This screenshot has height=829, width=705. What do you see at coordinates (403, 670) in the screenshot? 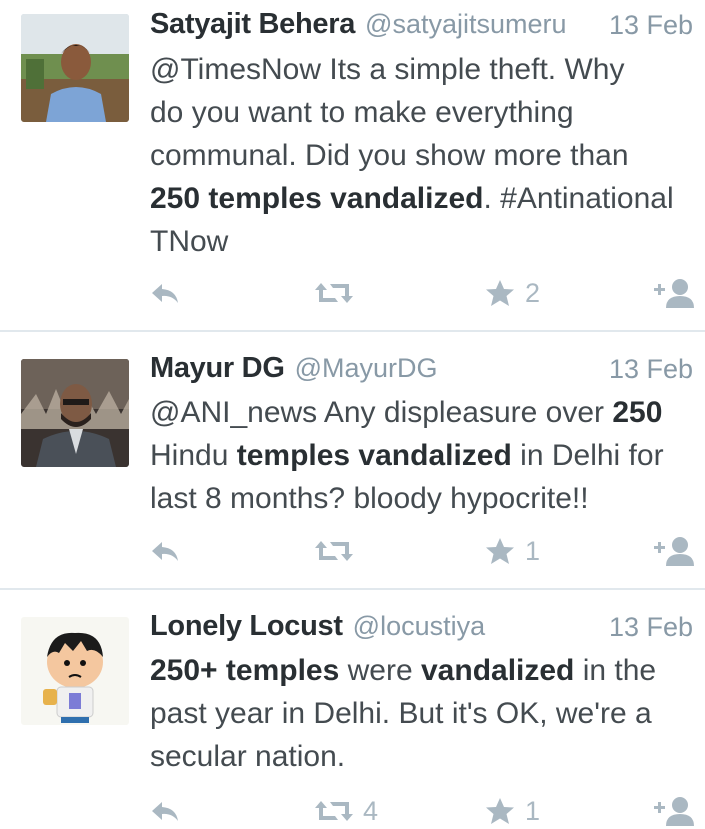
I see `tweet-text-line: 250+ temples were vandalized in the` at bounding box center [403, 670].